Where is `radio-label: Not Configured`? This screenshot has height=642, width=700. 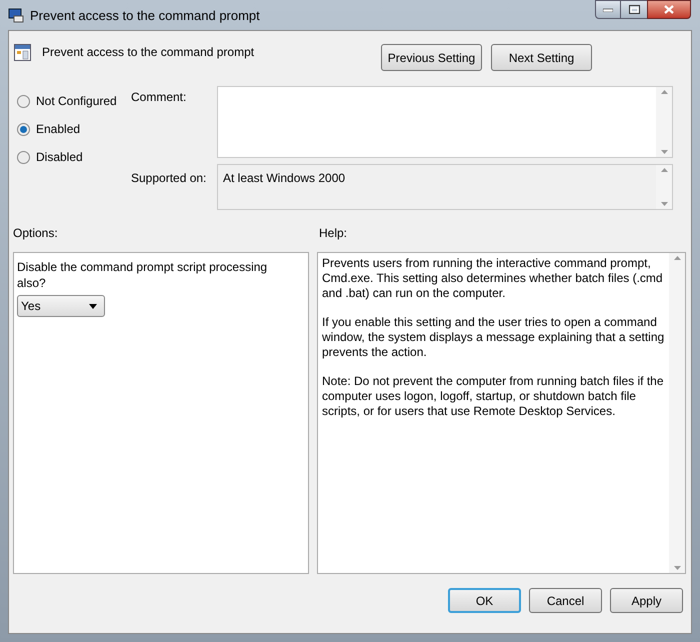
radio-label: Not Configured is located at coordinates (76, 101).